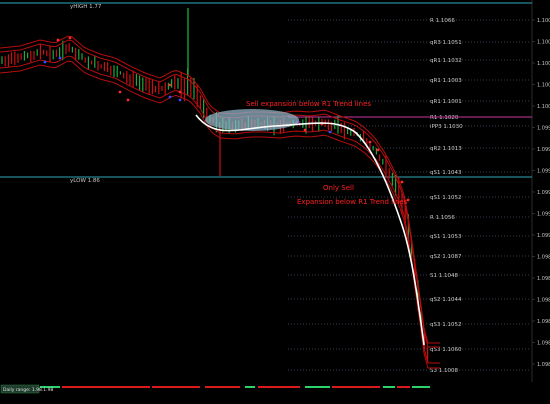  Describe the element at coordinates (442, 218) in the screenshot. I see `level-label: R 1.1056` at that location.